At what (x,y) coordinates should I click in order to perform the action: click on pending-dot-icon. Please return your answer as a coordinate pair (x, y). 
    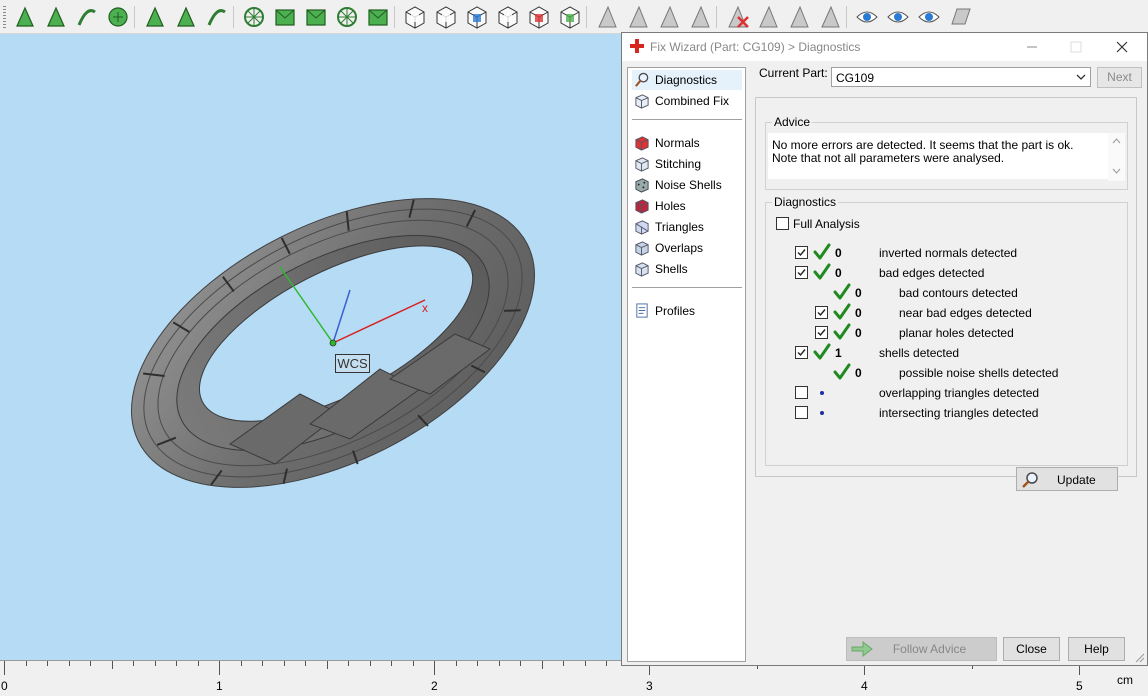
    Looking at the image, I should click on (822, 393).